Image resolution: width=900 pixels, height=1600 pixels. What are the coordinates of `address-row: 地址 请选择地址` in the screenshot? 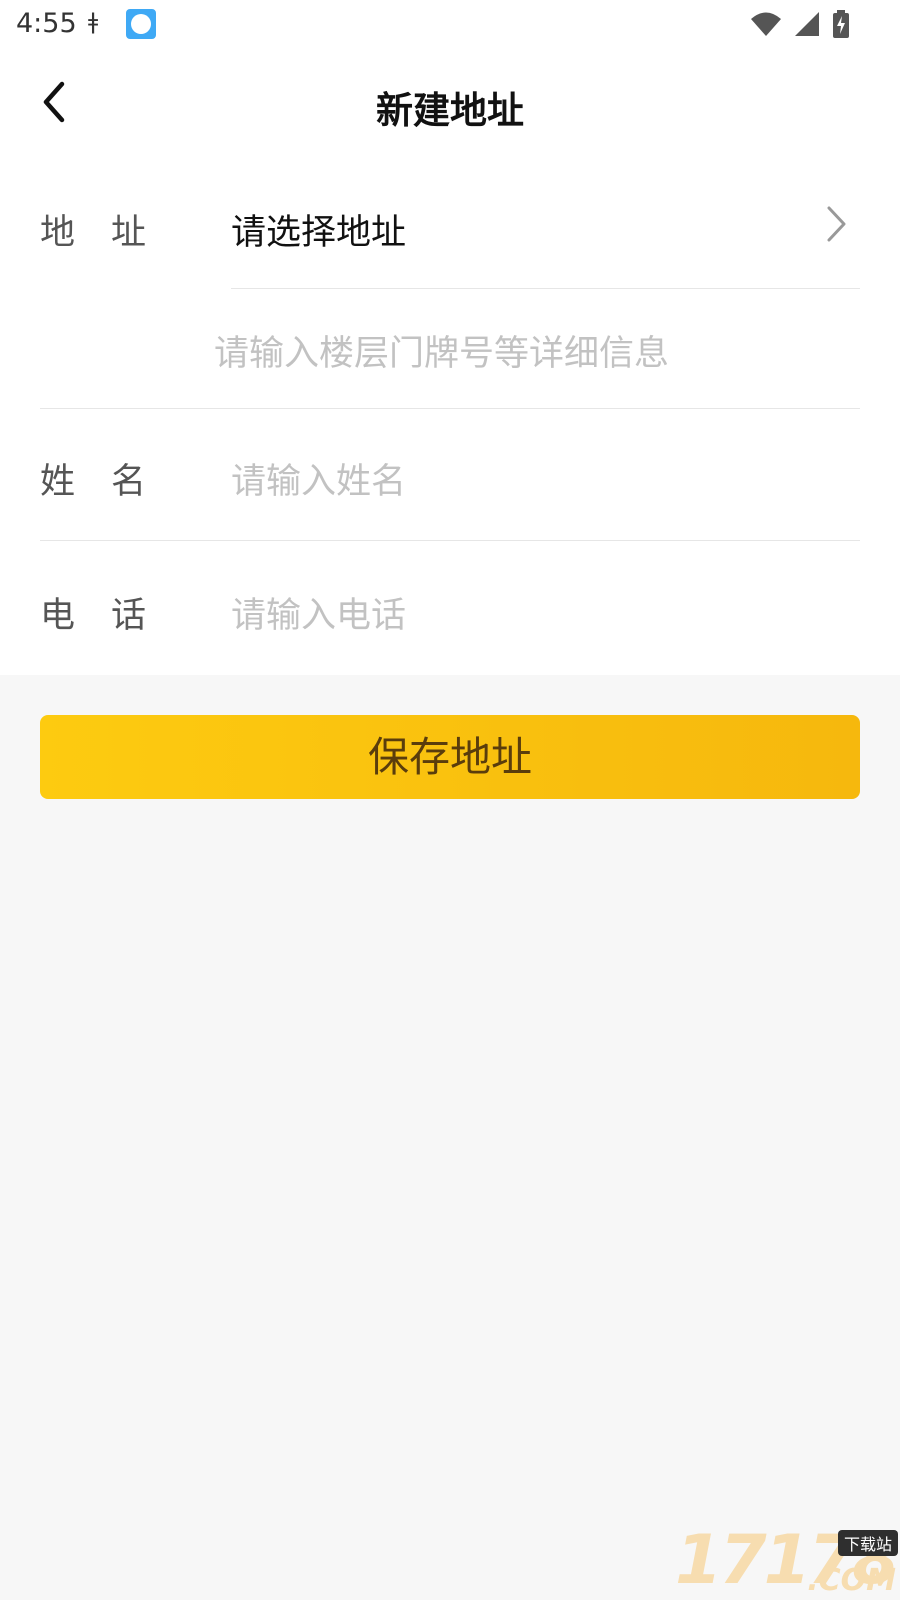 It's located at (450, 223).